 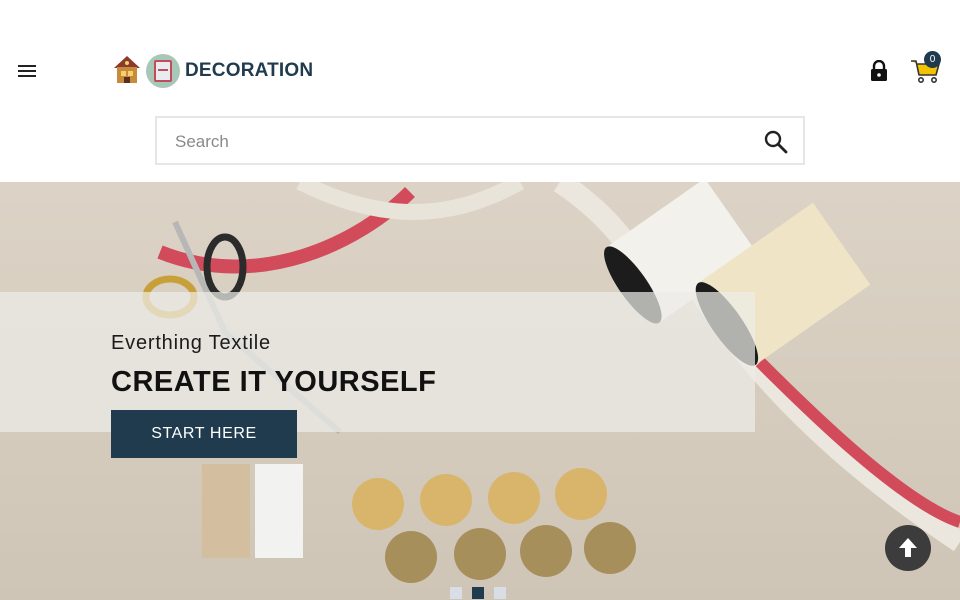 What do you see at coordinates (163, 71) in the screenshot?
I see `frame-logo-icon` at bounding box center [163, 71].